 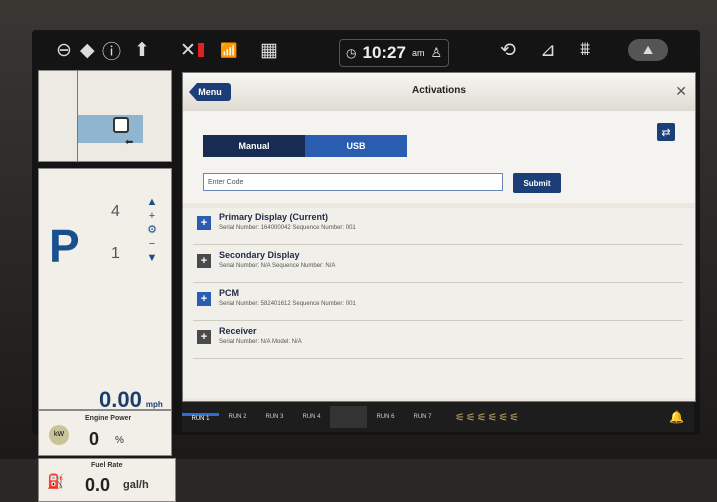 I want to click on tractor-icon: ⩩, so click(x=585, y=50).